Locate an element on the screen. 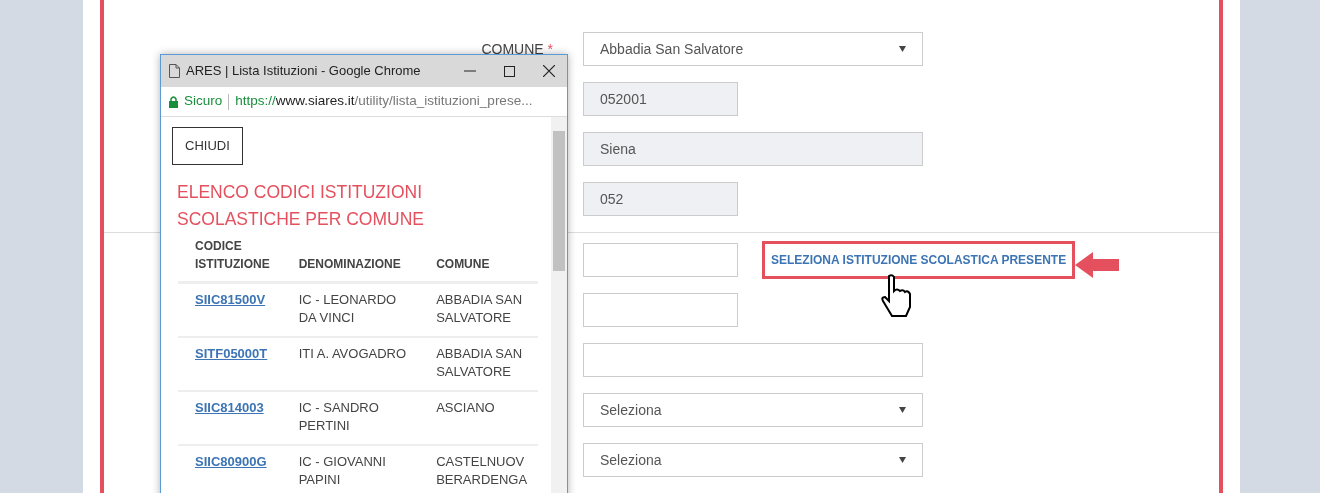  lock-icon is located at coordinates (173, 101).